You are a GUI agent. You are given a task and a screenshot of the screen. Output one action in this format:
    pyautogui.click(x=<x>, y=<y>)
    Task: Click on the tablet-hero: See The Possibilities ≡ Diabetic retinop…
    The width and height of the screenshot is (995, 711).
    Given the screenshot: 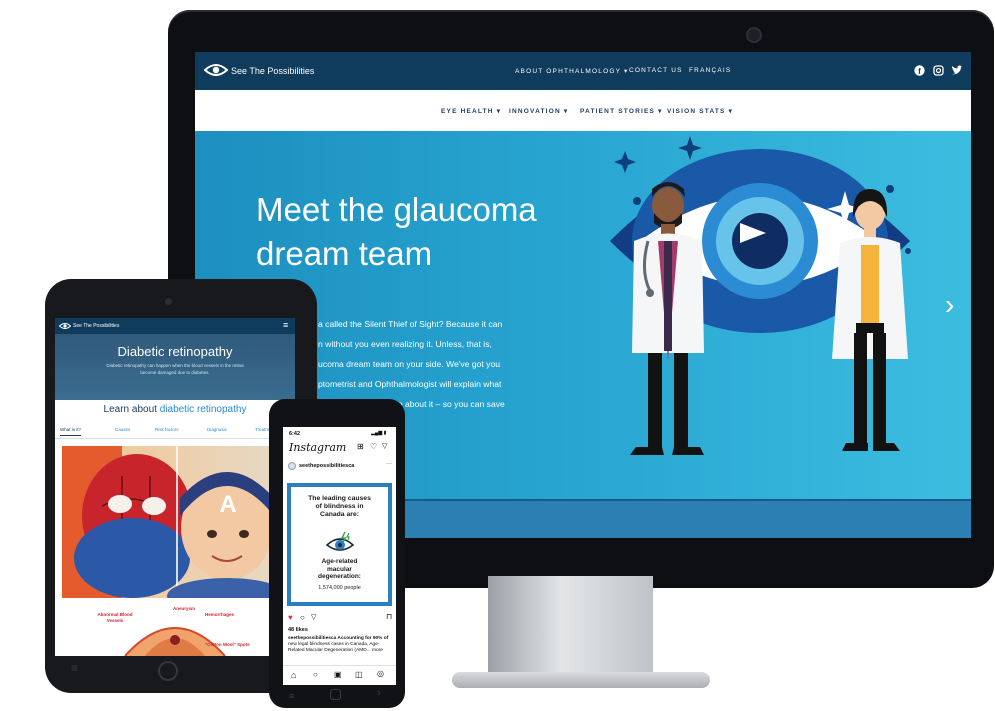 What is the action you would take?
    pyautogui.click(x=175, y=359)
    